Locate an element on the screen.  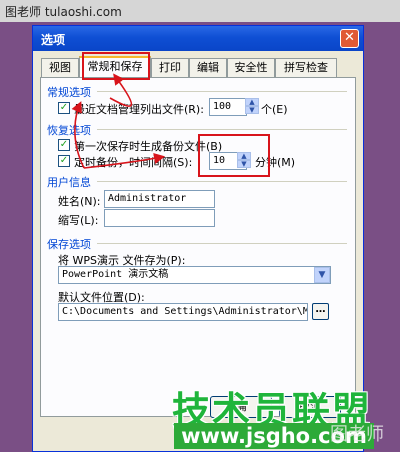
arrow-to-interval is located at coordinates (124, 160).